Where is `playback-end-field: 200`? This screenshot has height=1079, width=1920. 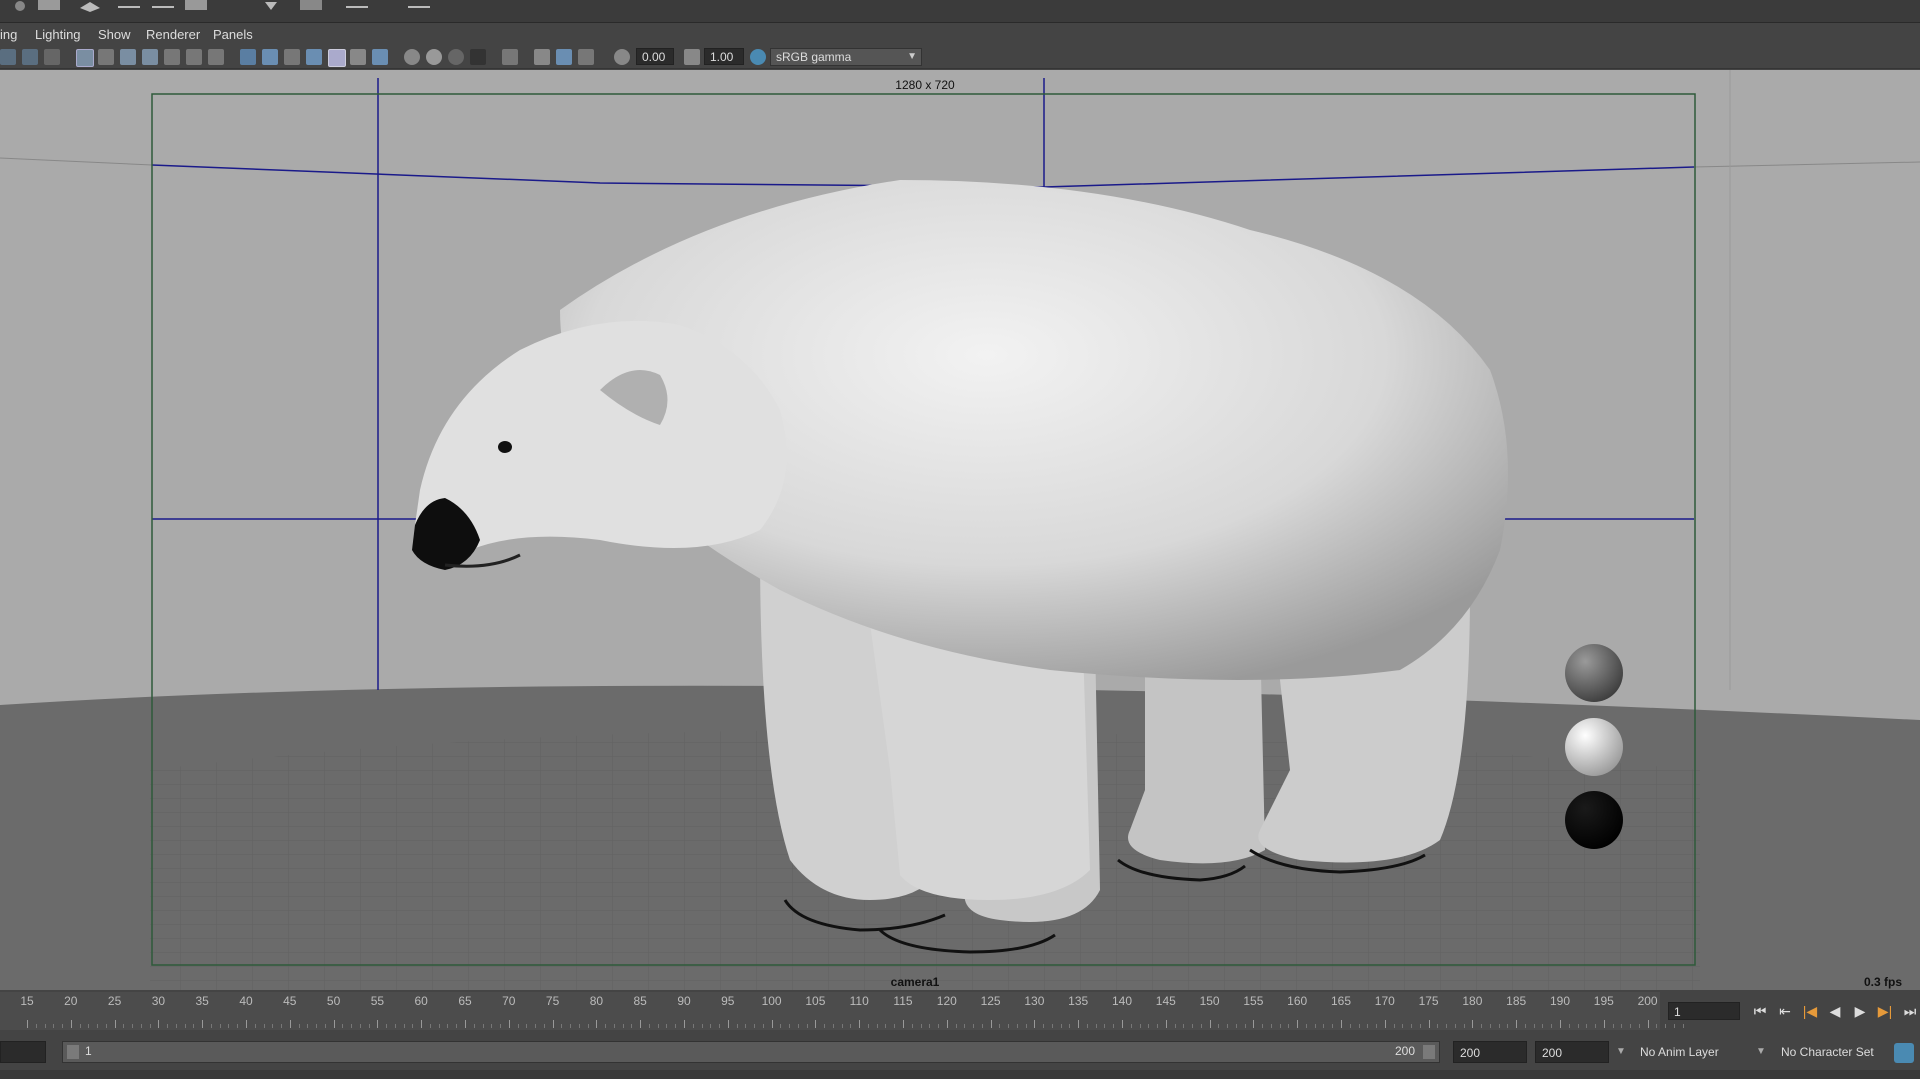 playback-end-field: 200 is located at coordinates (1490, 1052).